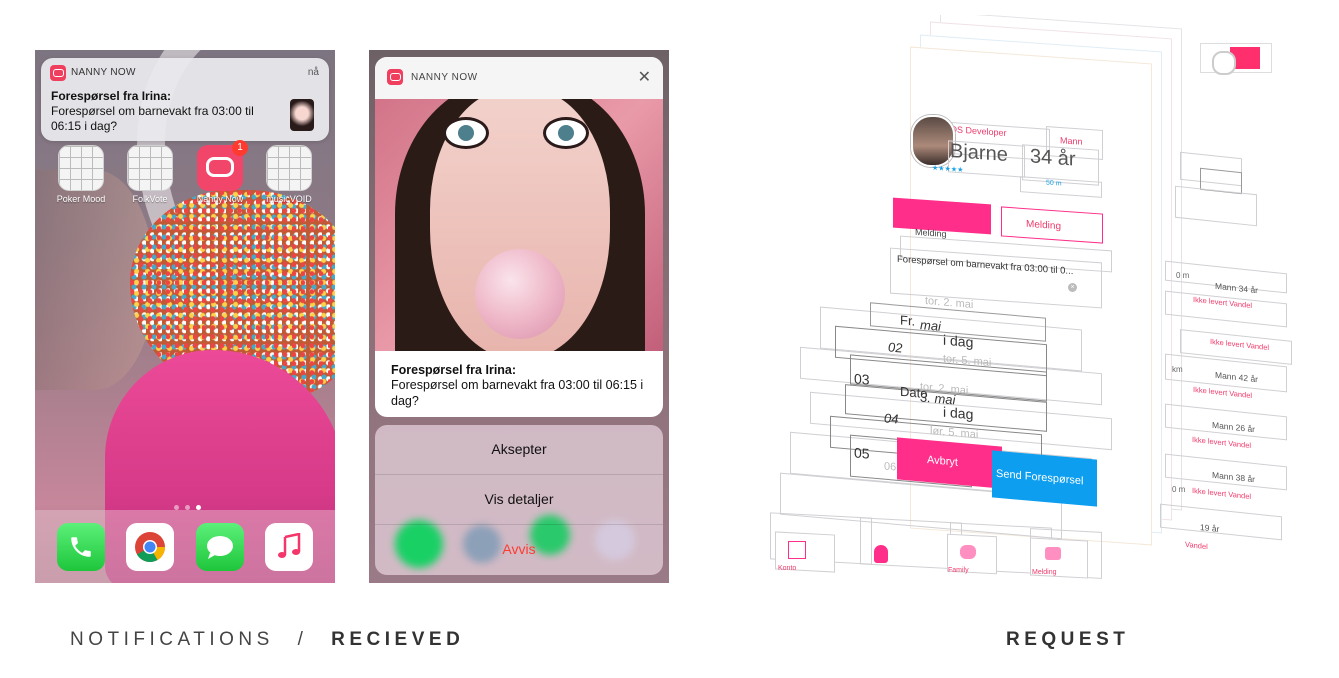  I want to click on phone-icon, so click(81, 547).